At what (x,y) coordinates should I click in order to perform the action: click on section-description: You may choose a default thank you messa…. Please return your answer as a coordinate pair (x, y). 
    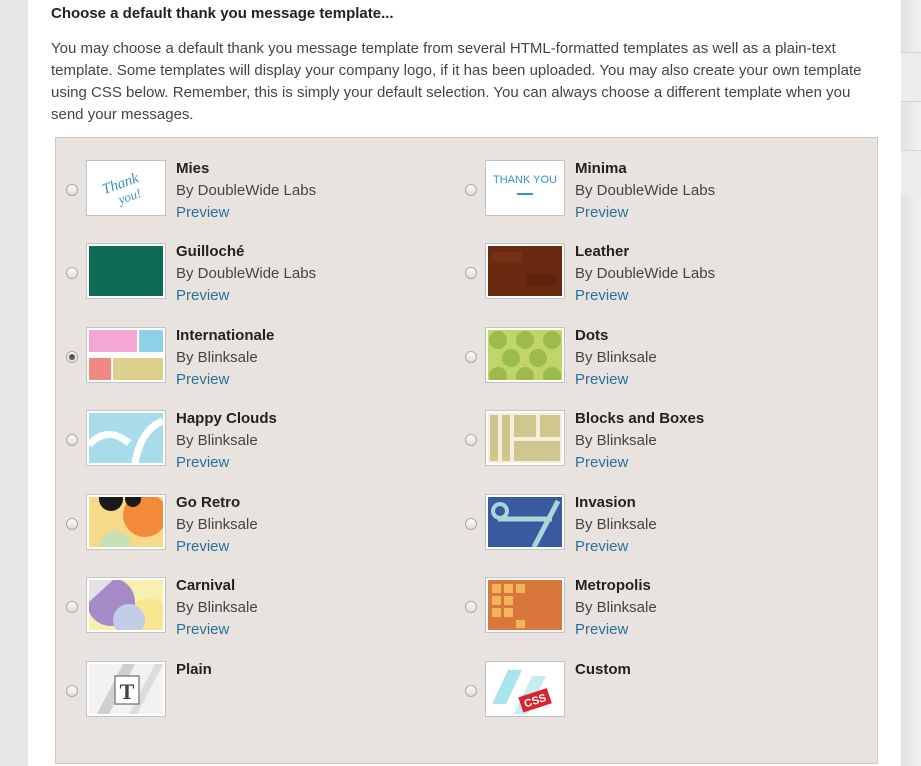
    Looking at the image, I should click on (456, 81).